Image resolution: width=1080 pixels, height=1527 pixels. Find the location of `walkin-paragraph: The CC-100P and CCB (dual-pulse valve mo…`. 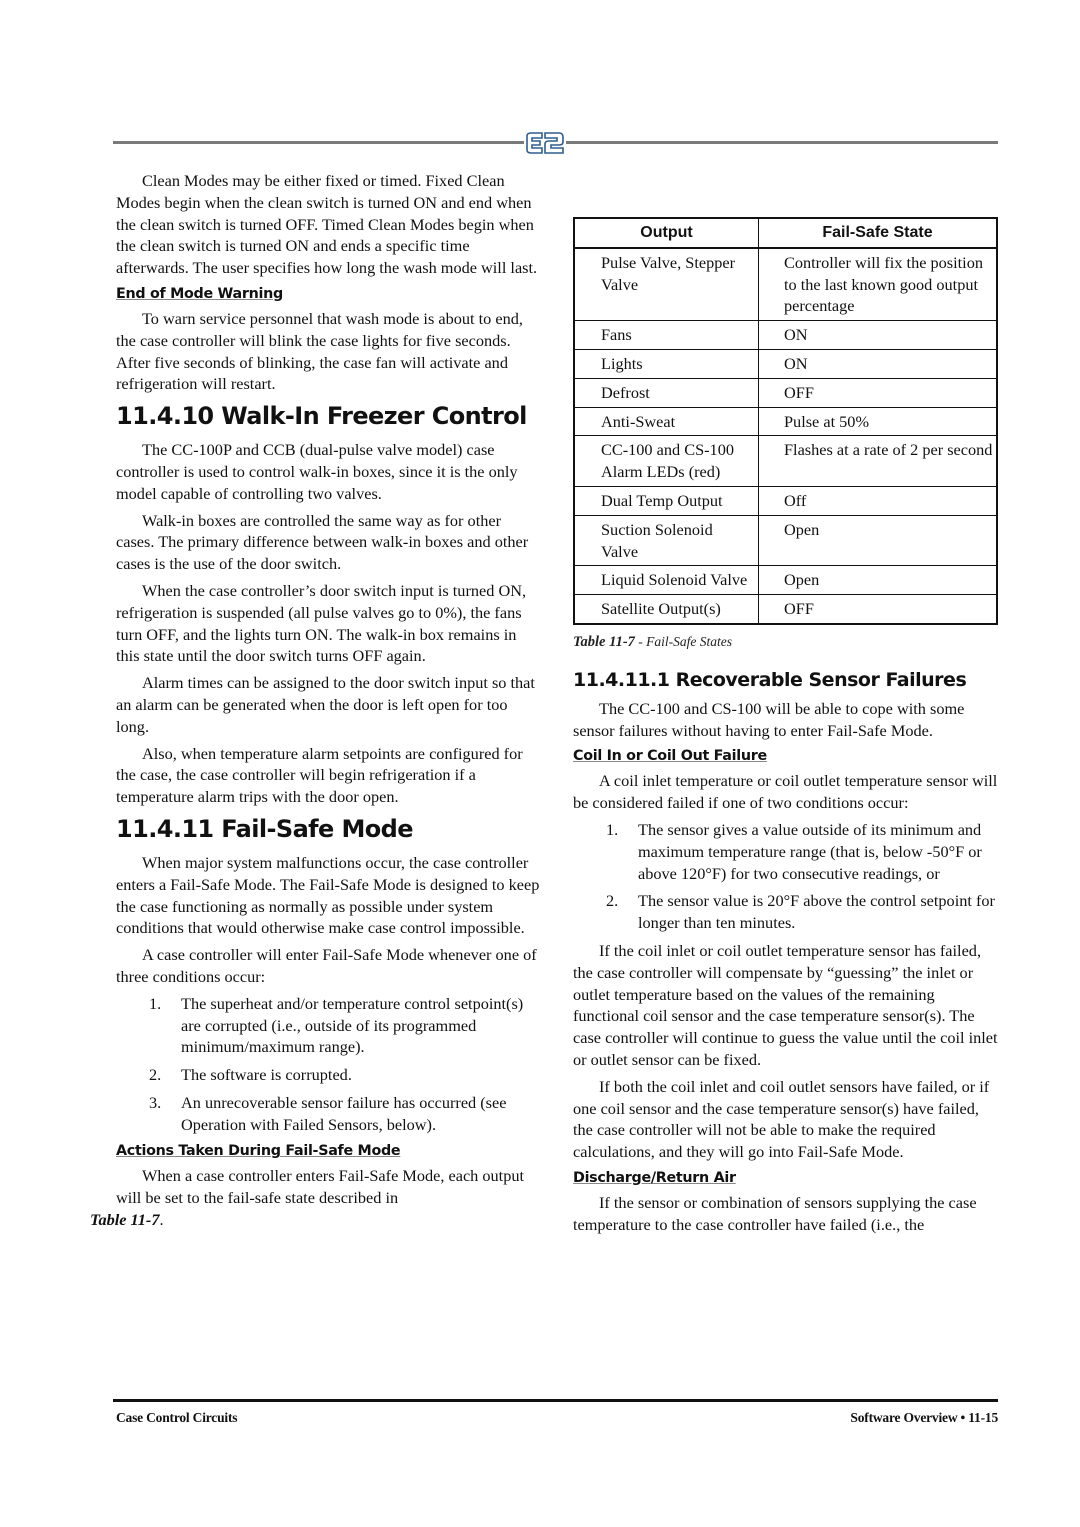

walkin-paragraph: The CC-100P and CCB (dual-pulse valve mo… is located at coordinates (317, 471).